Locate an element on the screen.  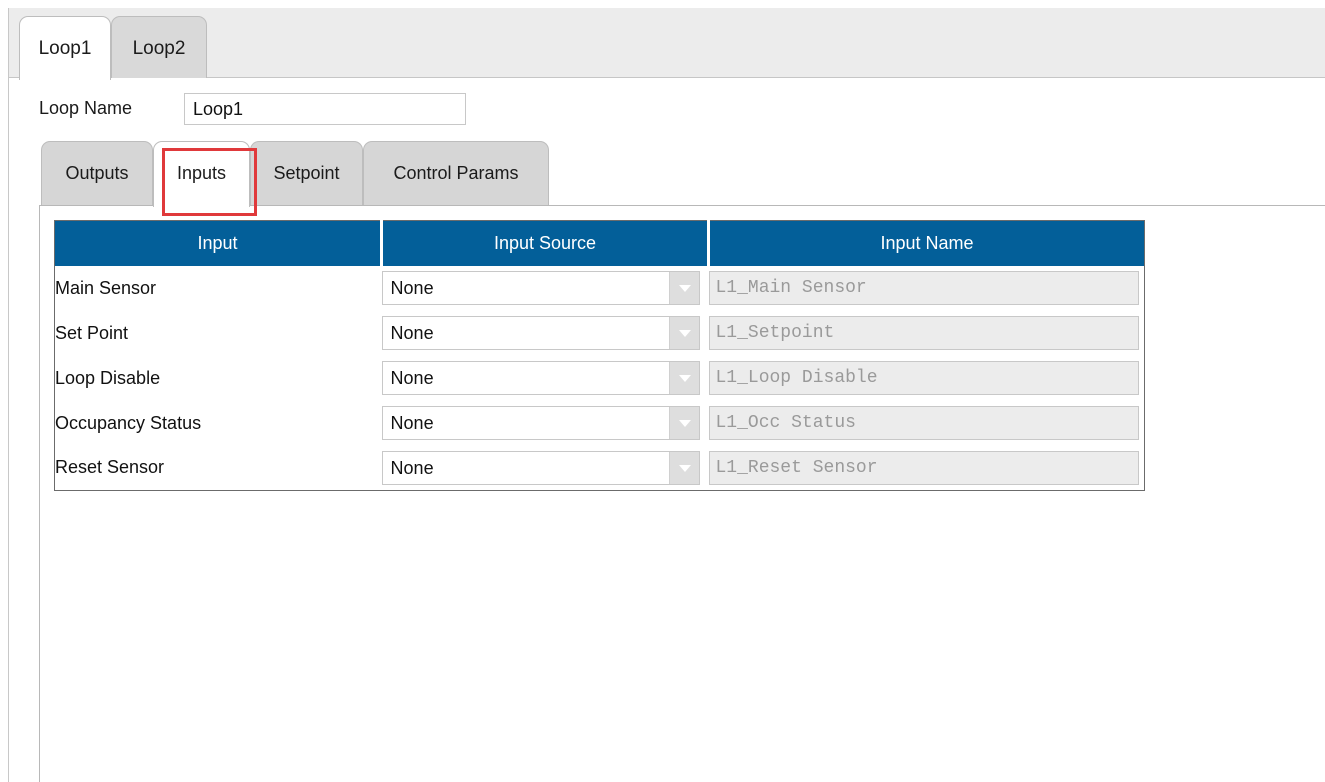
input-label: Main Sensor is located at coordinates (106, 287).